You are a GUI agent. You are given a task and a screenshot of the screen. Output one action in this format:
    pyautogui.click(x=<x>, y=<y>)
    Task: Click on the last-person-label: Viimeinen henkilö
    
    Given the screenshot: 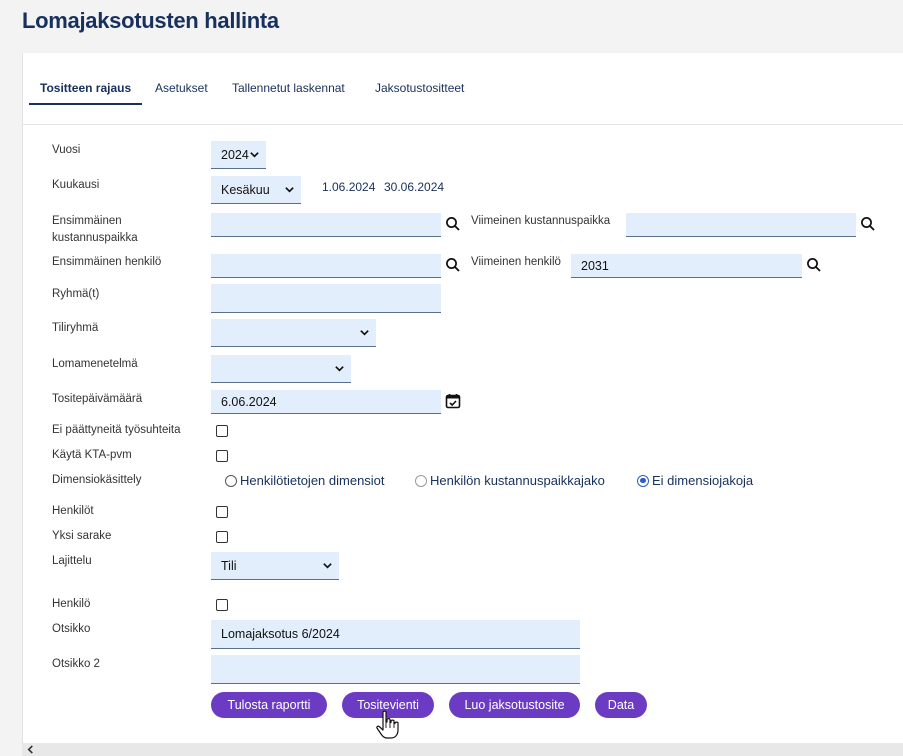 What is the action you would take?
    pyautogui.click(x=516, y=262)
    